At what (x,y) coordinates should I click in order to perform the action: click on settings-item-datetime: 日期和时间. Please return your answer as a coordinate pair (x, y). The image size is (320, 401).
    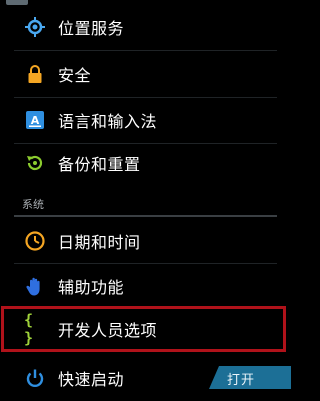
    Looking at the image, I should click on (145, 241).